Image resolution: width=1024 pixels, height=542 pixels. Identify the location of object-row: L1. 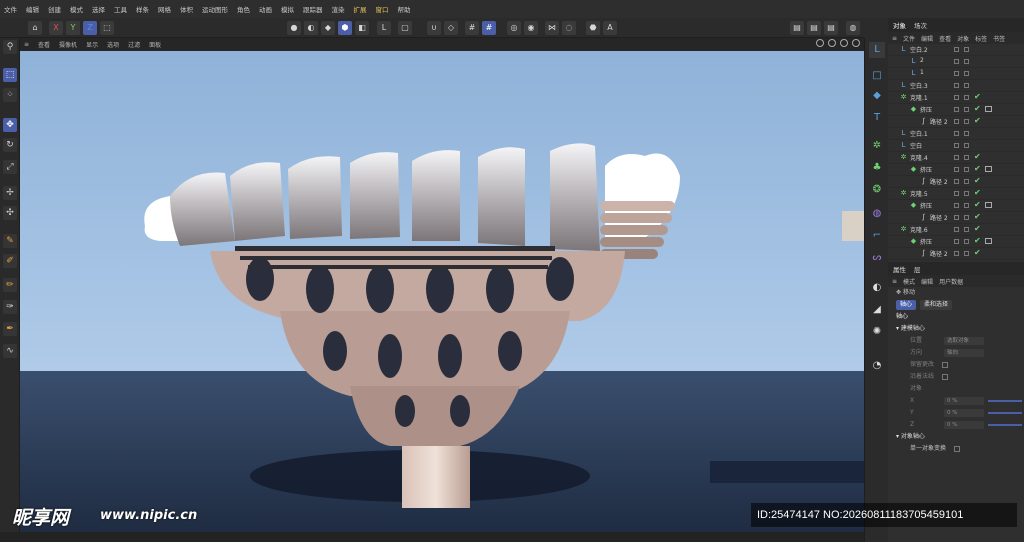
(956, 74).